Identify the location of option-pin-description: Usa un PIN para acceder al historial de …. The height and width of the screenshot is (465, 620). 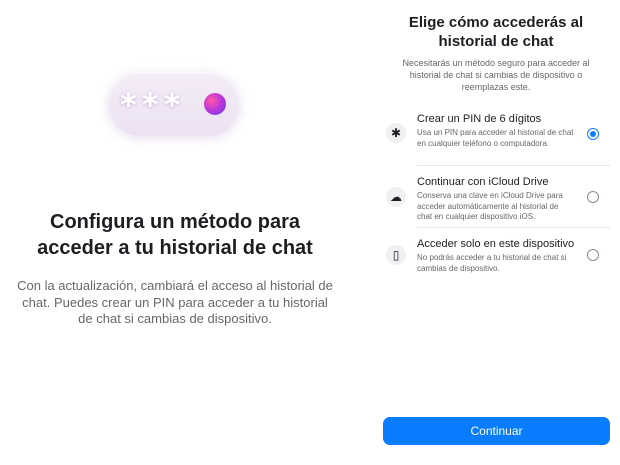
(495, 138).